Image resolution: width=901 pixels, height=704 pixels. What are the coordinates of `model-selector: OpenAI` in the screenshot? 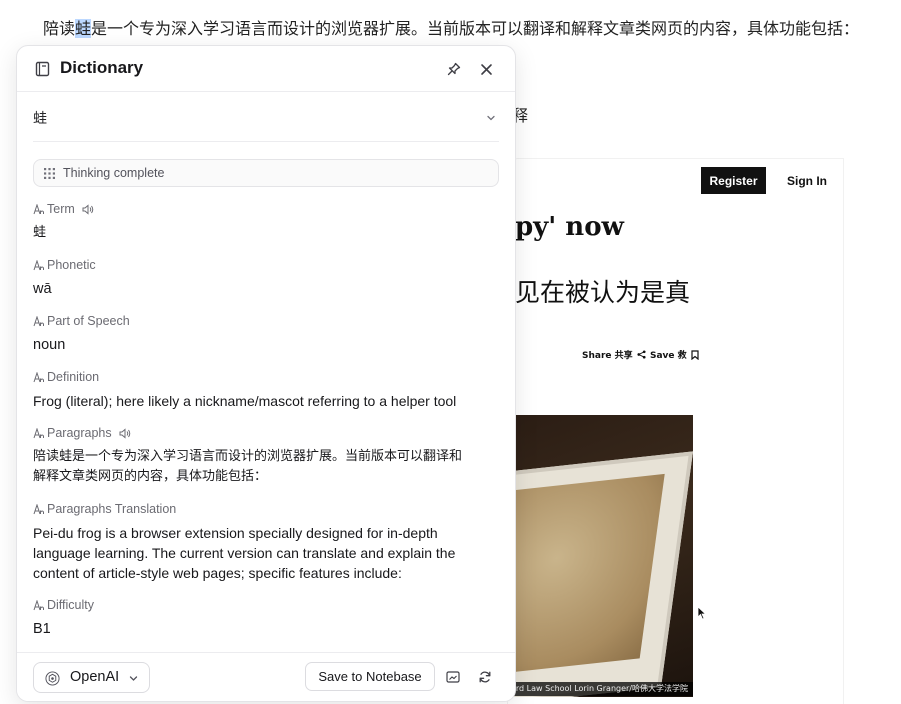 It's located at (91, 677).